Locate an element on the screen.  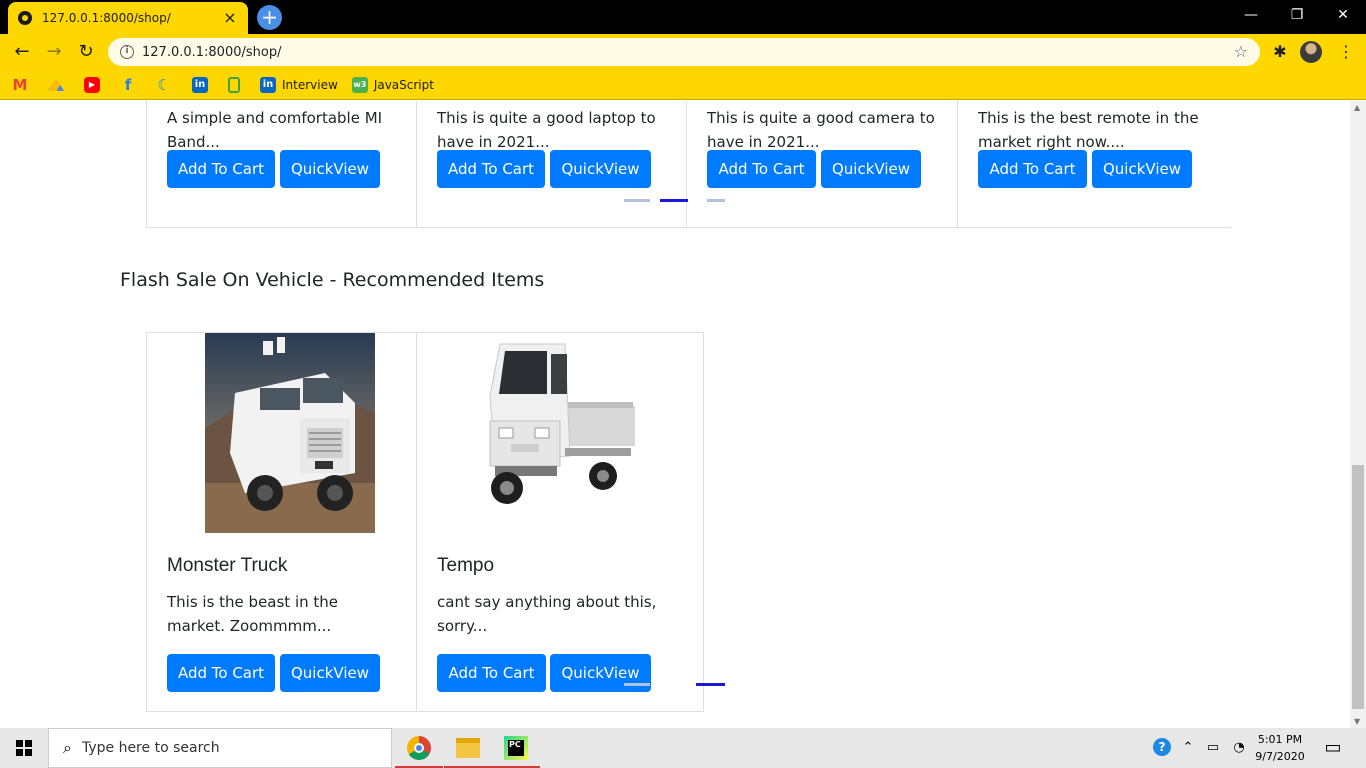
bookmark-item: in is located at coordinates (203, 84).